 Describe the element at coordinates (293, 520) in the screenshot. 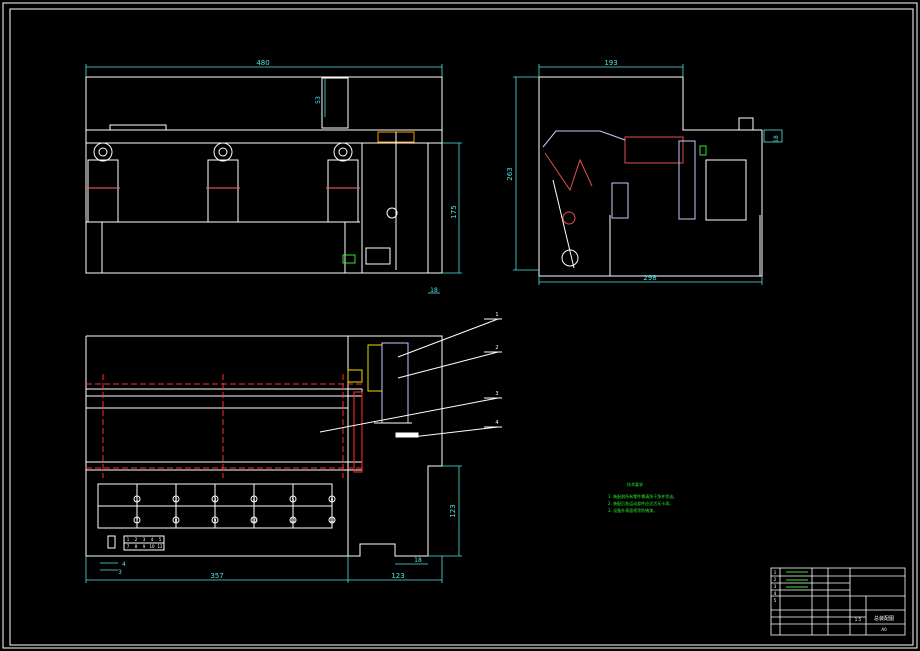

I see `grid-label-bottom: 11` at that location.